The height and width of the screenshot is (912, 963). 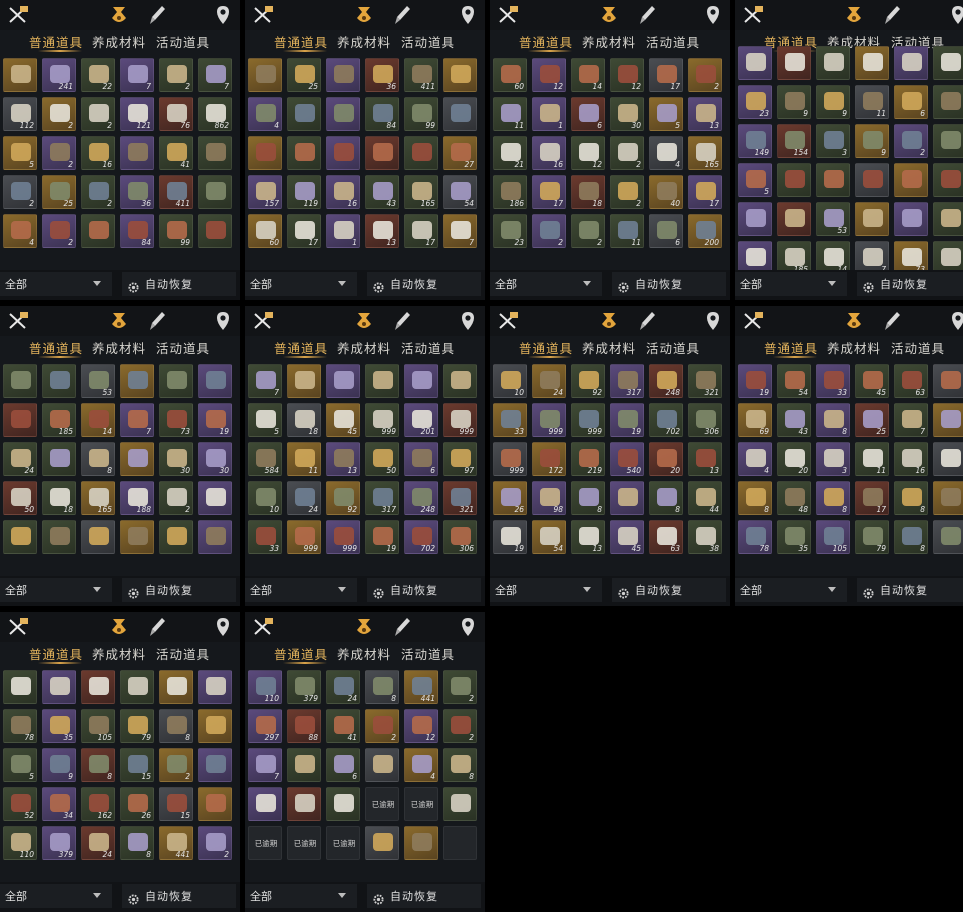 What do you see at coordinates (794, 498) in the screenshot?
I see `item-slot: 48` at bounding box center [794, 498].